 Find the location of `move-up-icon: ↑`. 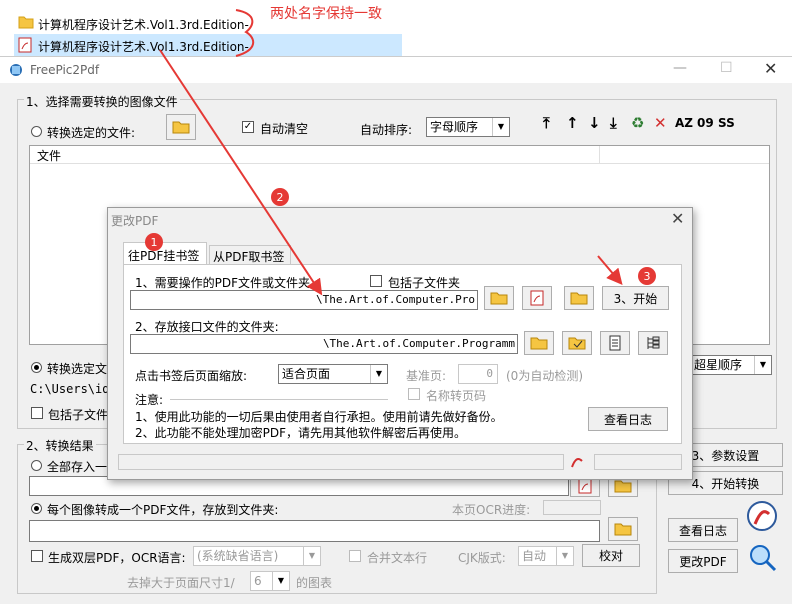

move-up-icon: ↑ is located at coordinates (572, 123).